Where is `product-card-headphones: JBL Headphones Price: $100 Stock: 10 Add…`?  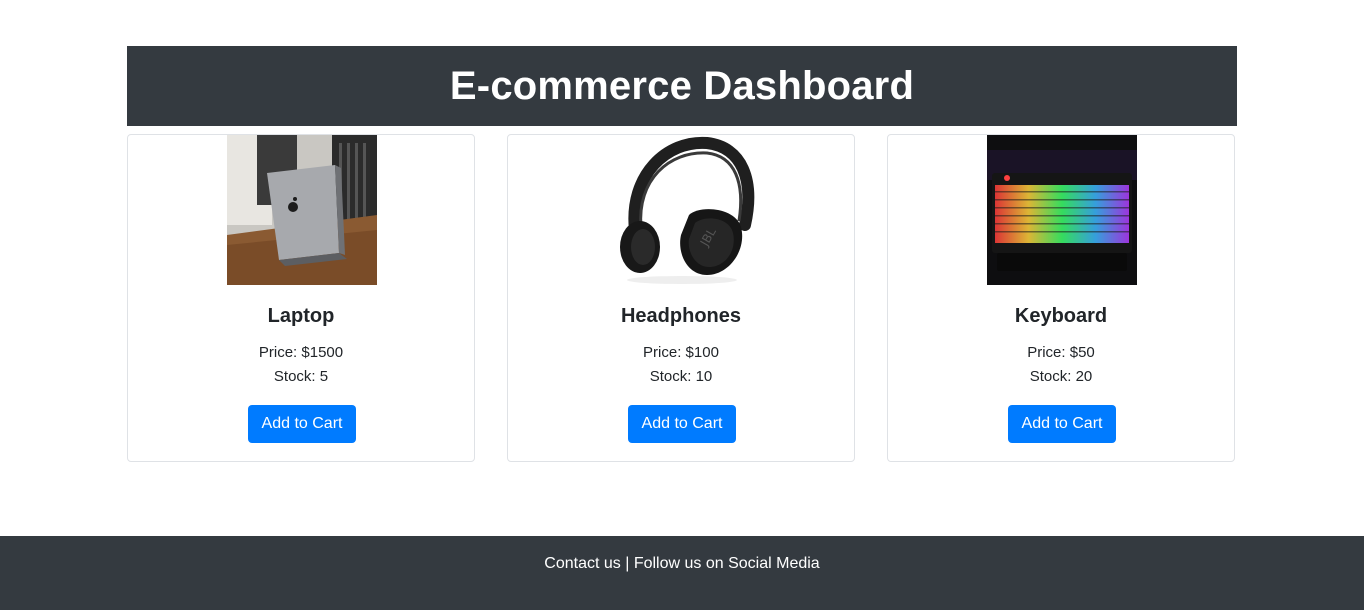 product-card-headphones: JBL Headphones Price: $100 Stock: 10 Add… is located at coordinates (681, 298).